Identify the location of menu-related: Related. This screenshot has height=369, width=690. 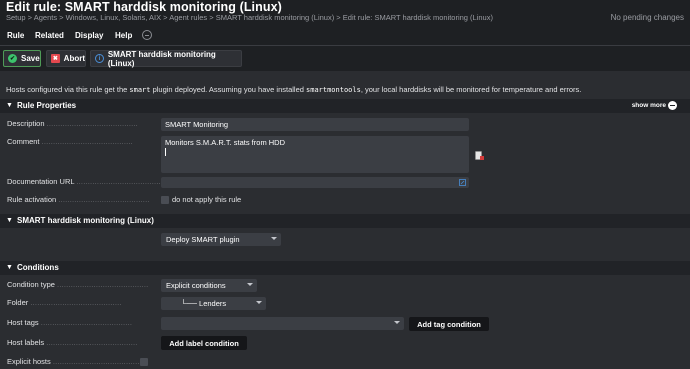
(49, 35).